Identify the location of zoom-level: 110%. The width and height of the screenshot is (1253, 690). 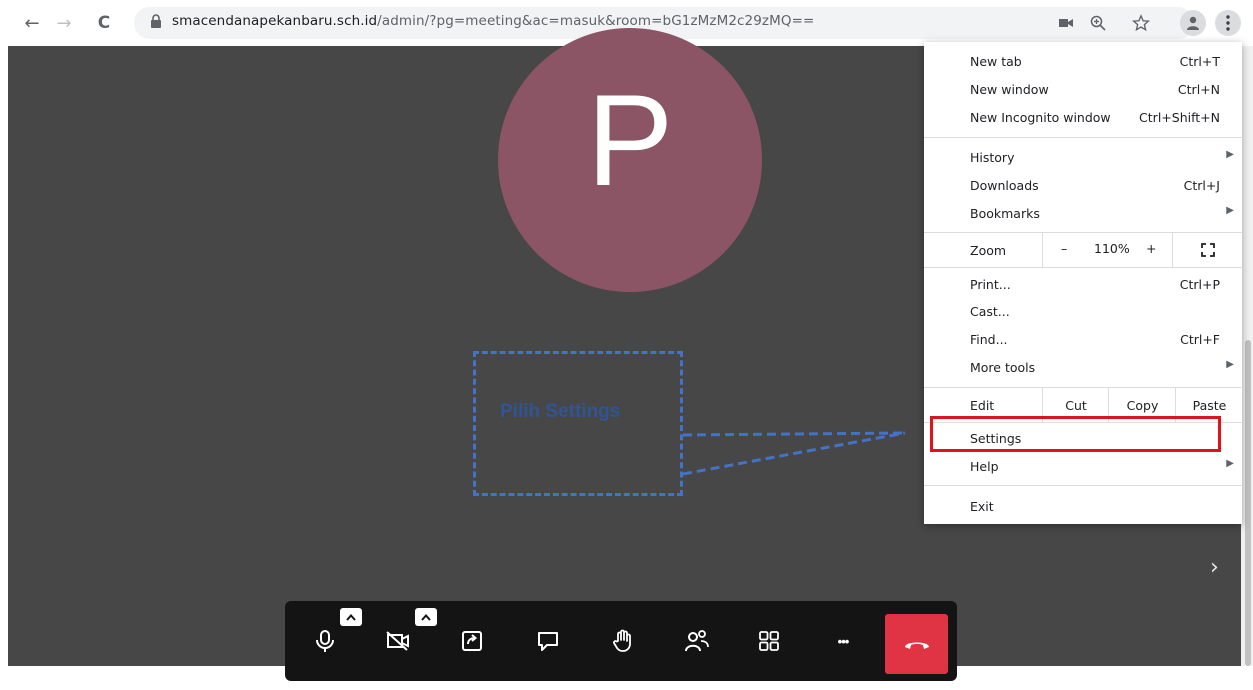
(1112, 248).